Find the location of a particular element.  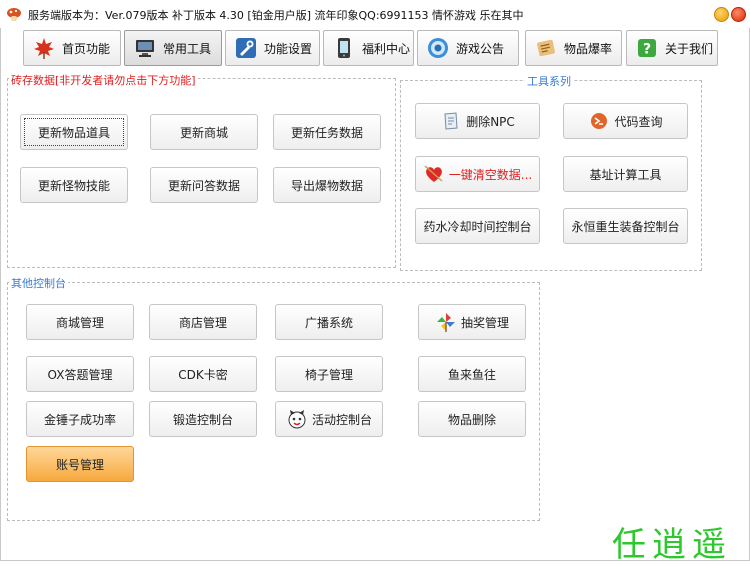

delete-npc-button: 删除NPC is located at coordinates (477, 121).